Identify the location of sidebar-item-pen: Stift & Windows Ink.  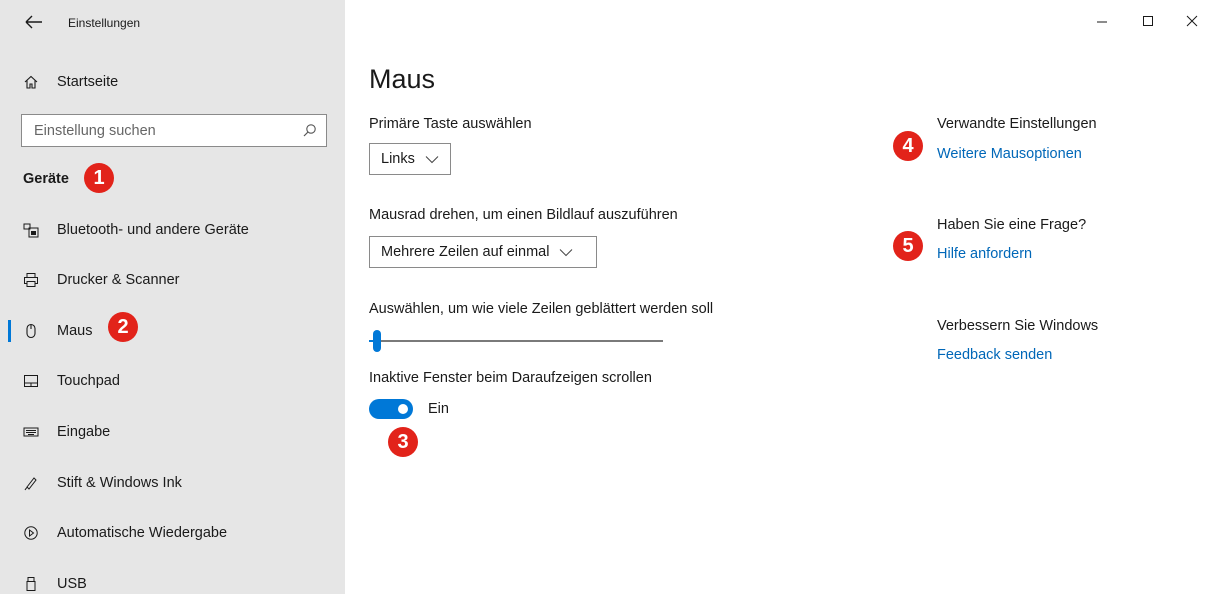
(172, 483).